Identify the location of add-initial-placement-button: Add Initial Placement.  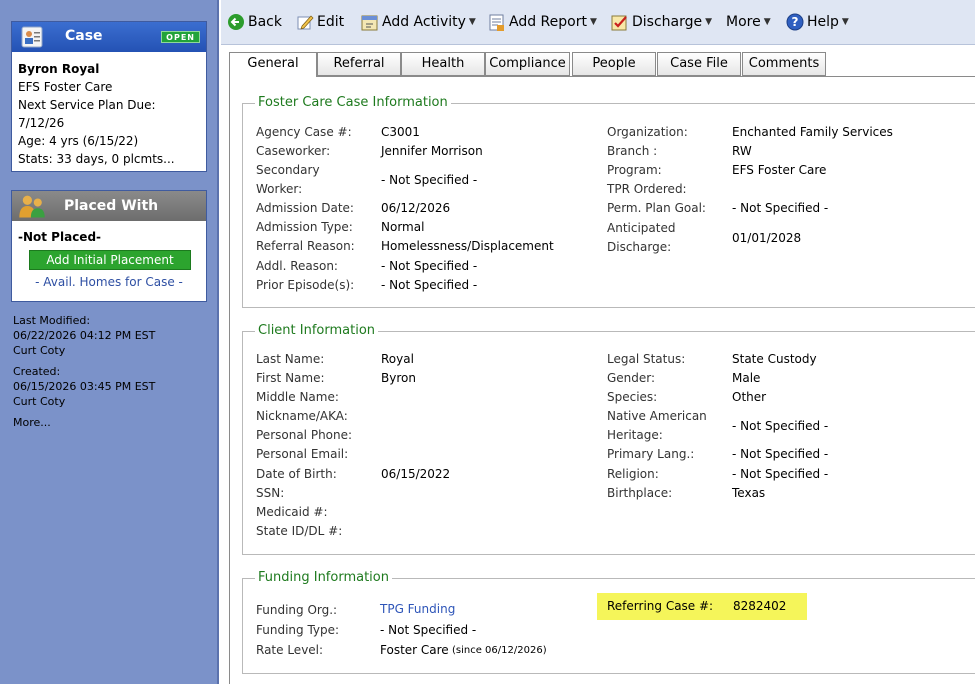
(110, 260).